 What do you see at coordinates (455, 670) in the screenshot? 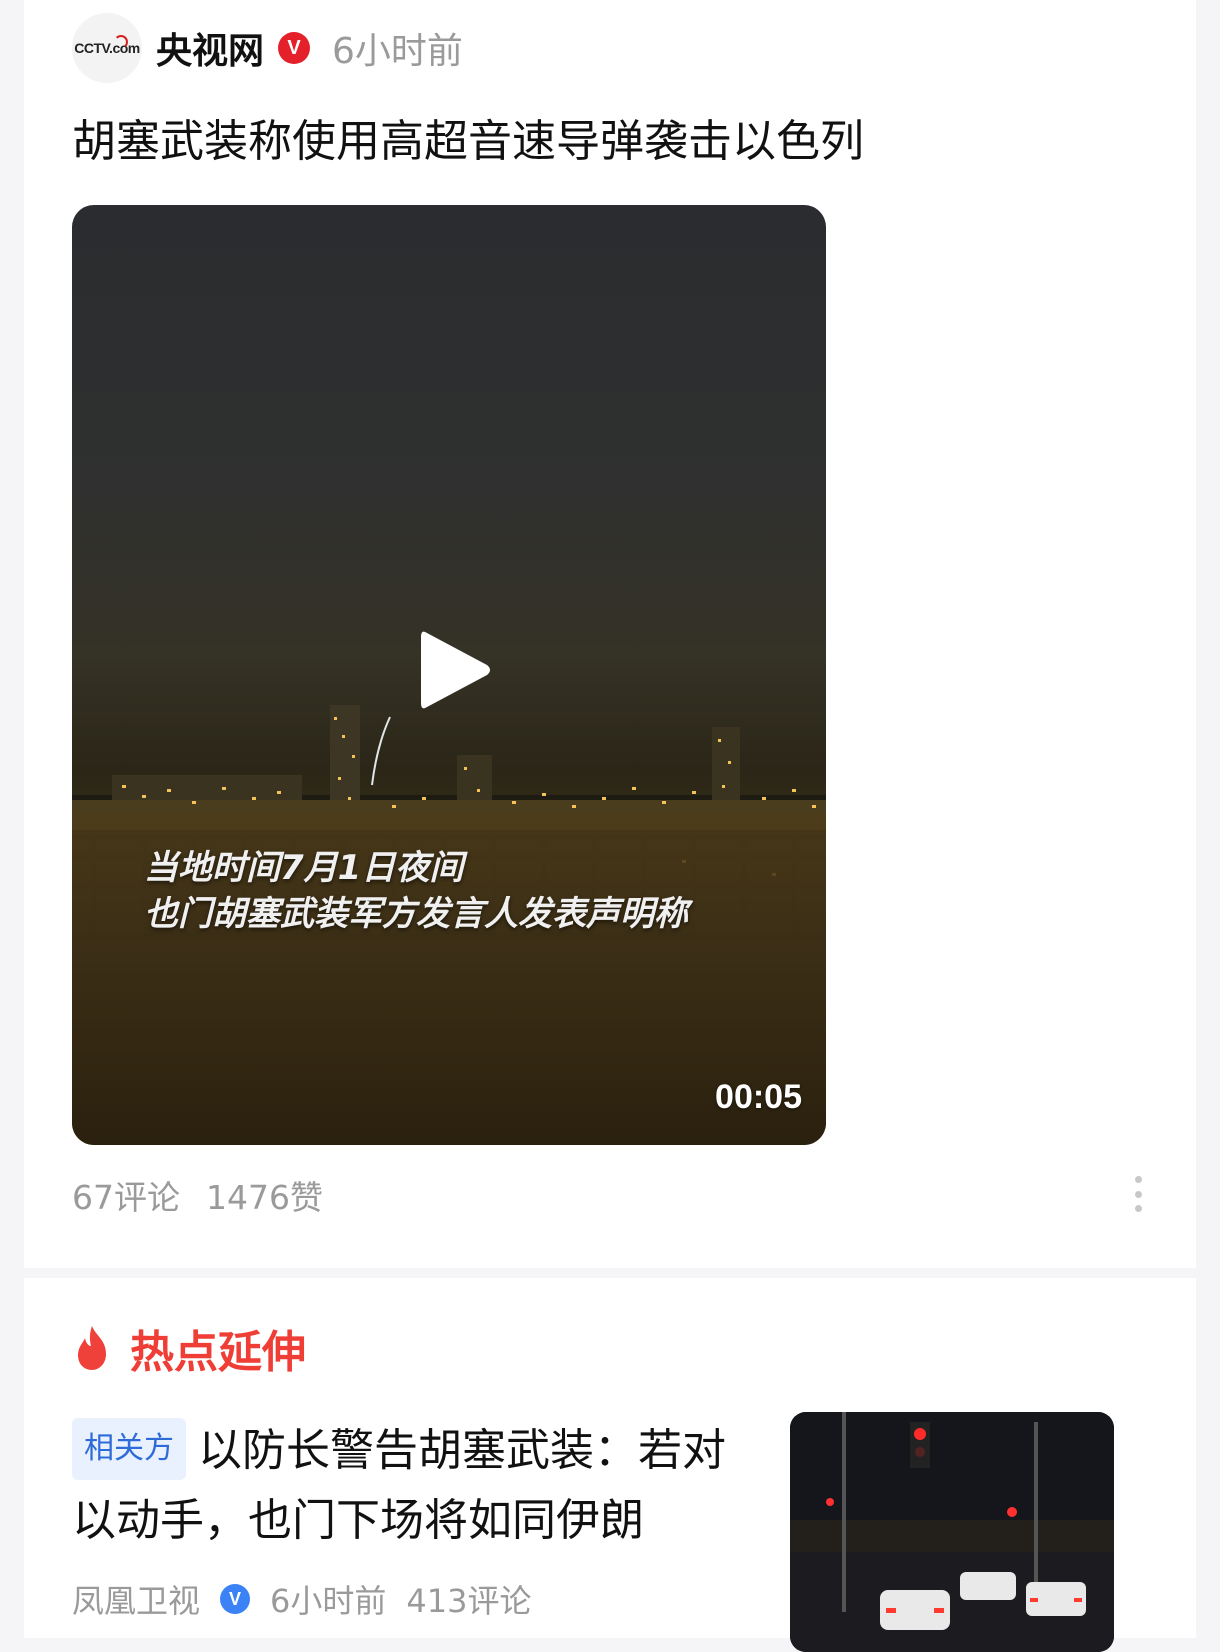
I see `play-icon` at bounding box center [455, 670].